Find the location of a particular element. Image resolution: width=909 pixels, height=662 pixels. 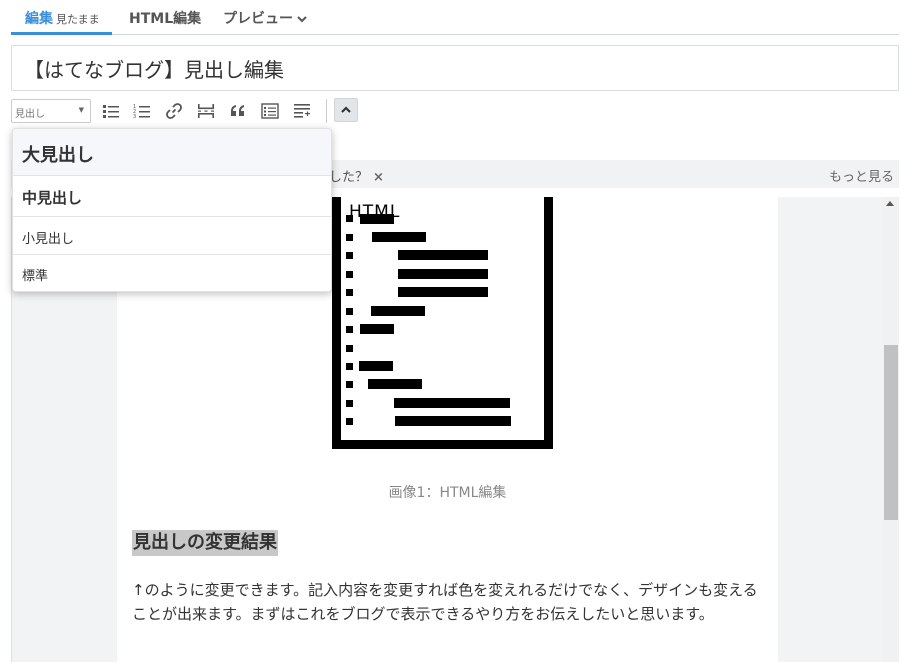

tab-edit-label: 編集 is located at coordinates (39, 19).